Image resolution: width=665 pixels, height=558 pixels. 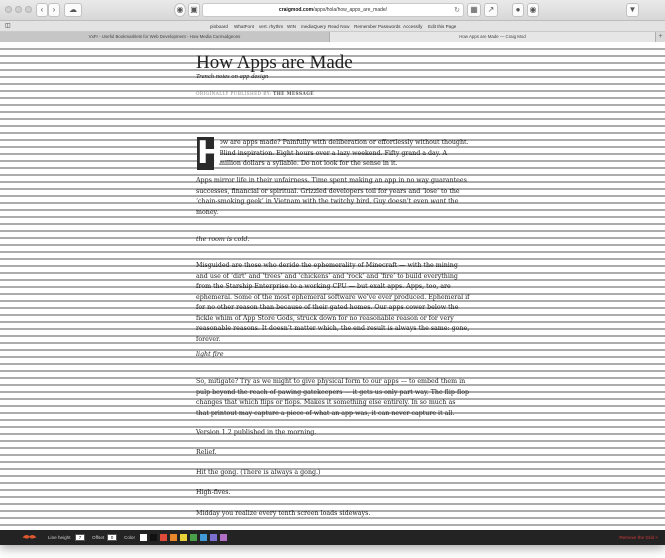 I want to click on color-swatch-white, so click(x=143, y=537).